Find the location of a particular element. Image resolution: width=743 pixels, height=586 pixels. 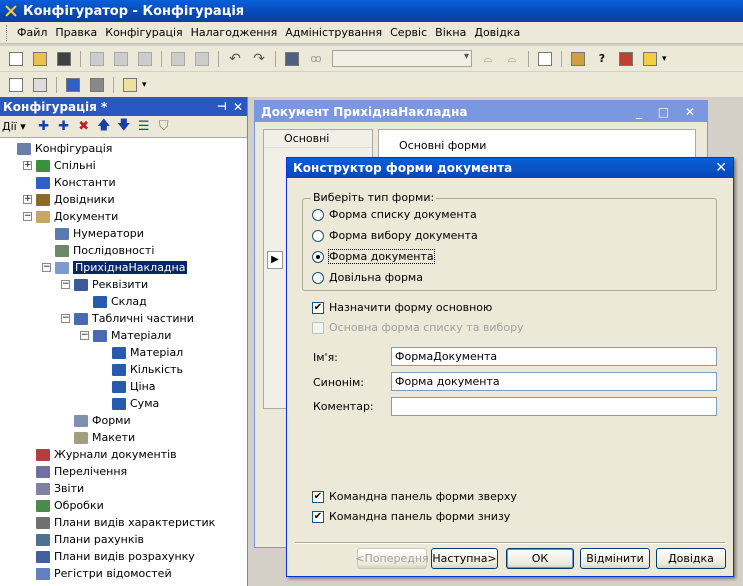

help-button: Довідка is located at coordinates (691, 558).